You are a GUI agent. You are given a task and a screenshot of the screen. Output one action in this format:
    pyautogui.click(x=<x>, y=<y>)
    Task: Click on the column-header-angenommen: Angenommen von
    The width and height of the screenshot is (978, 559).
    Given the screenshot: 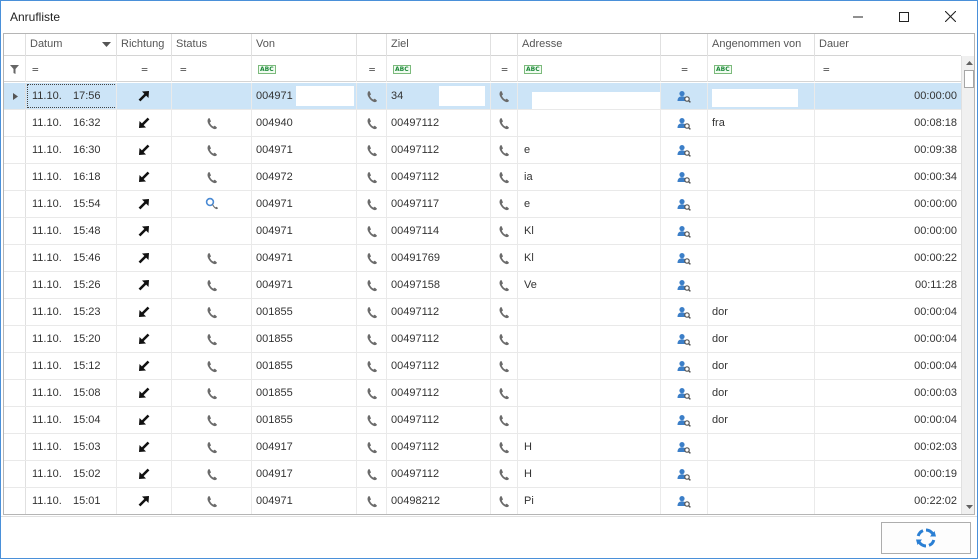 What is the action you would take?
    pyautogui.click(x=761, y=45)
    